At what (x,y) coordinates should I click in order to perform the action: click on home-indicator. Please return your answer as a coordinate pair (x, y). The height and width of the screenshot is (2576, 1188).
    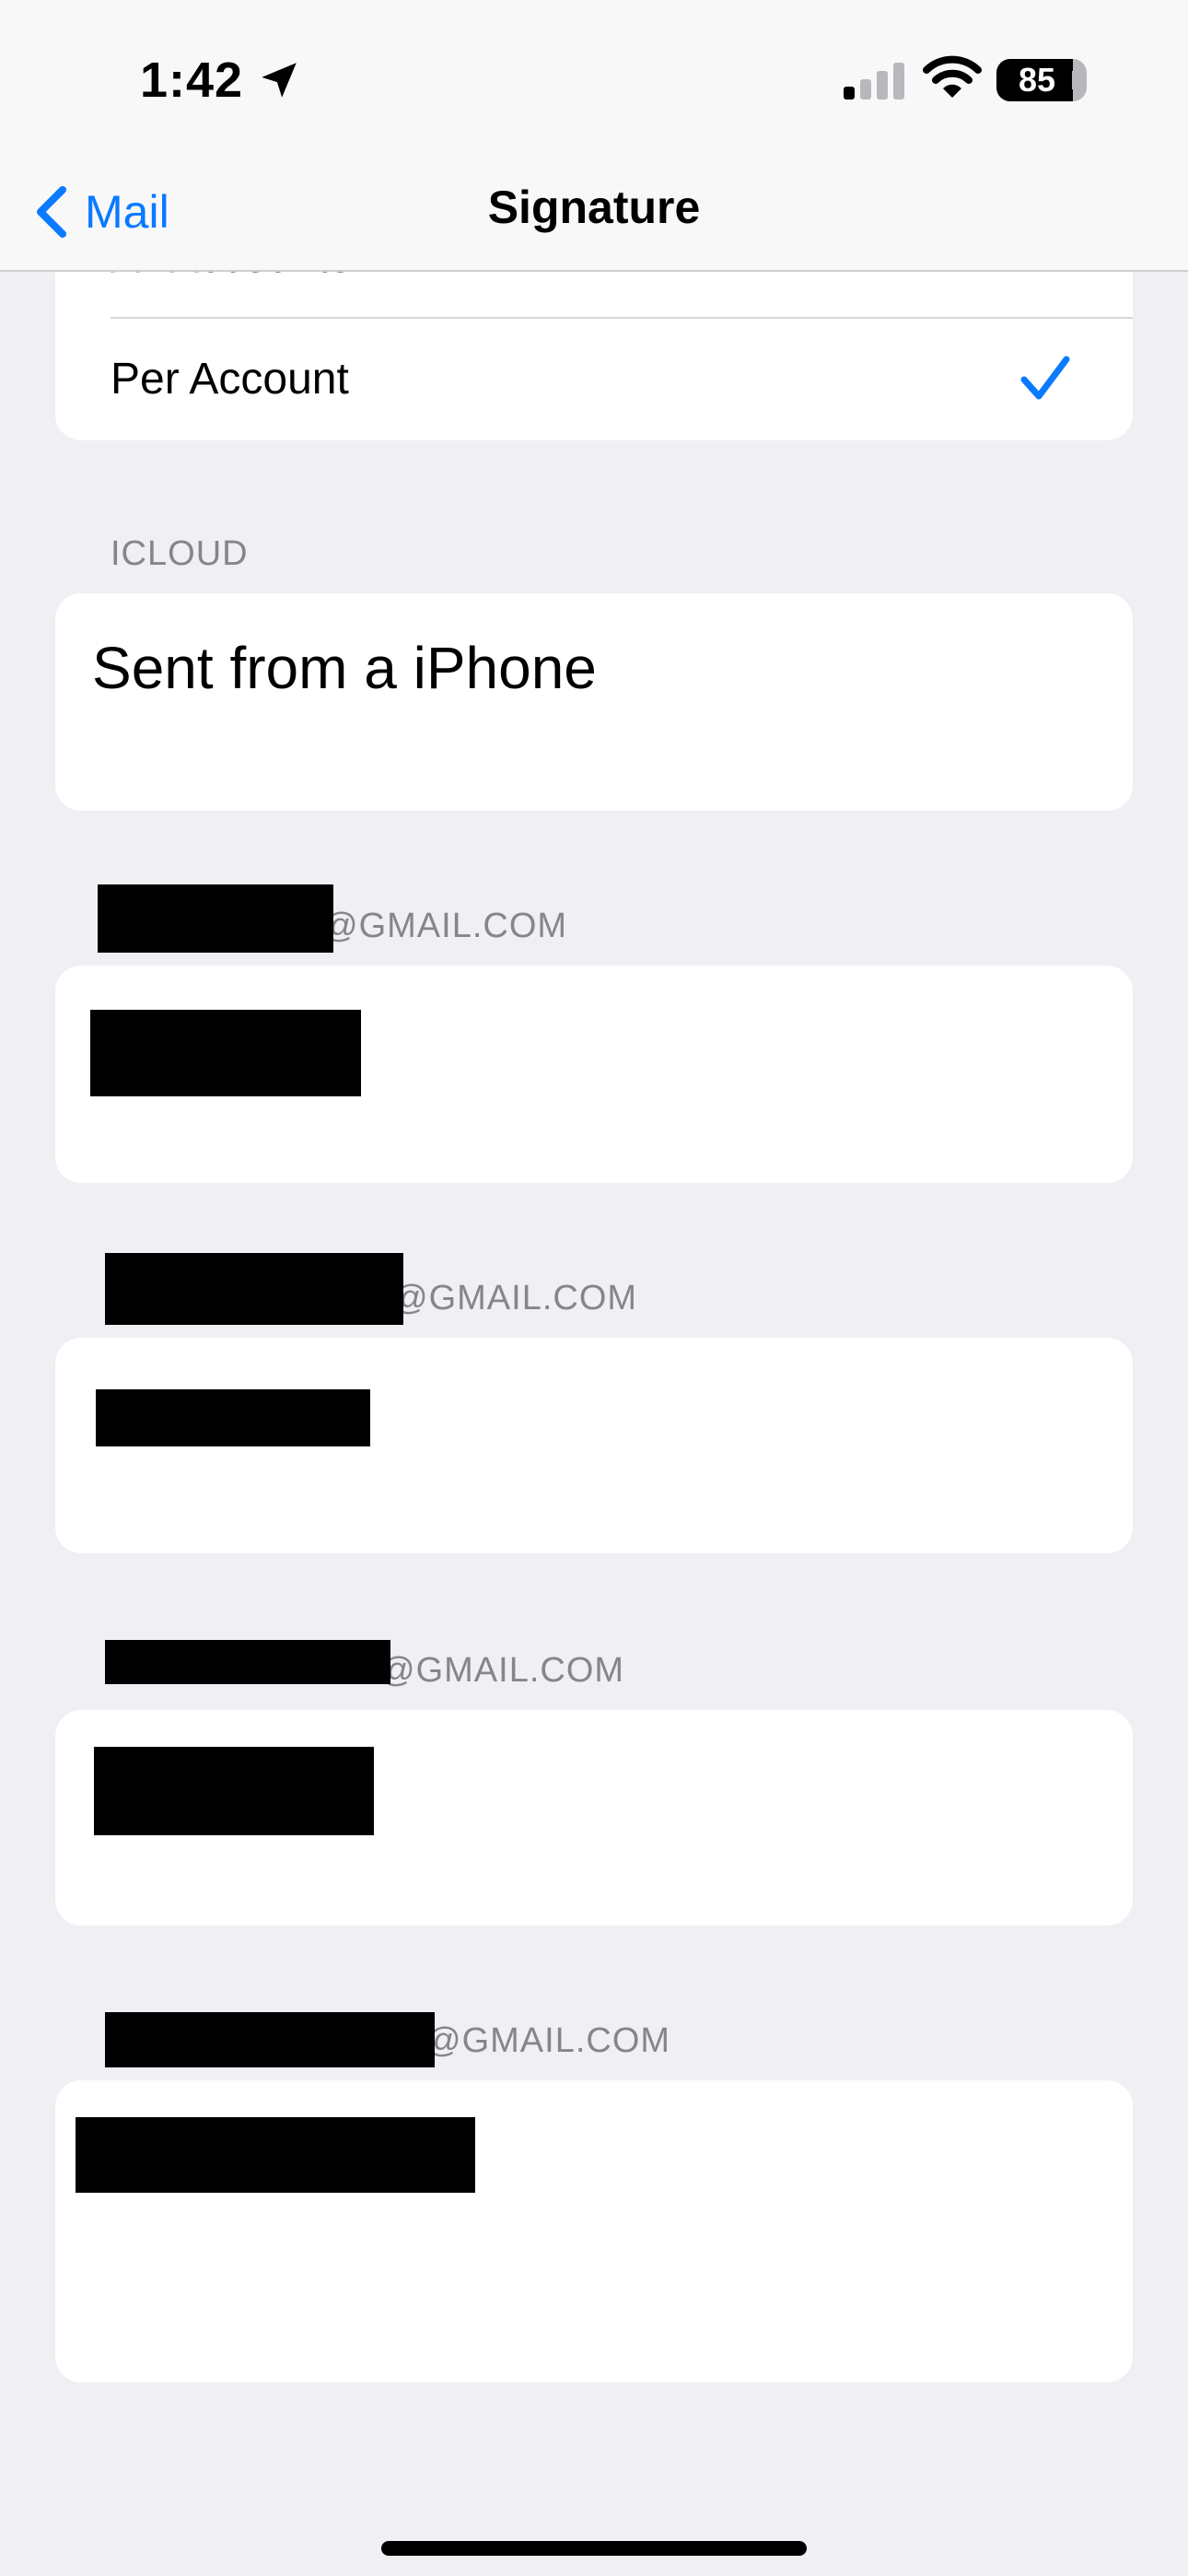
    Looking at the image, I should click on (594, 2548).